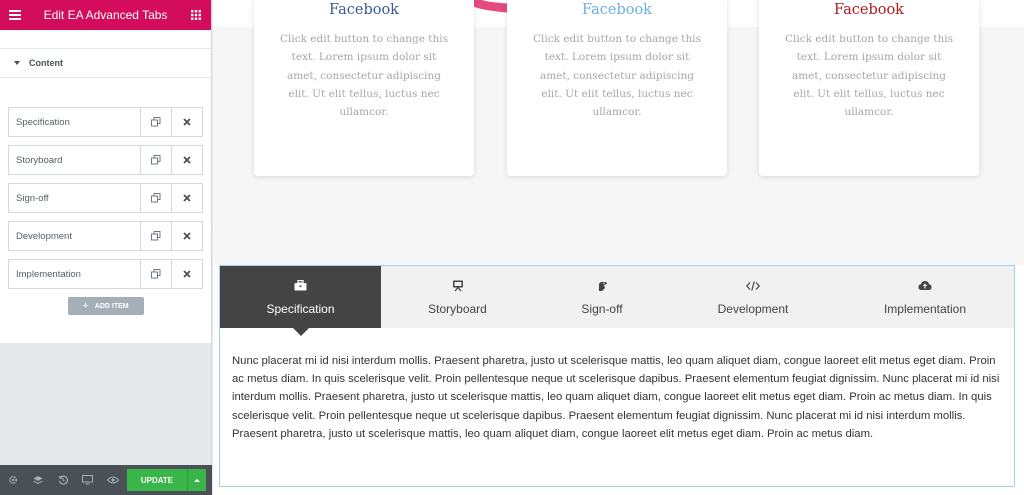 The image size is (1024, 495). Describe the element at coordinates (196, 15) in the screenshot. I see `widgets-grid-icon` at that location.